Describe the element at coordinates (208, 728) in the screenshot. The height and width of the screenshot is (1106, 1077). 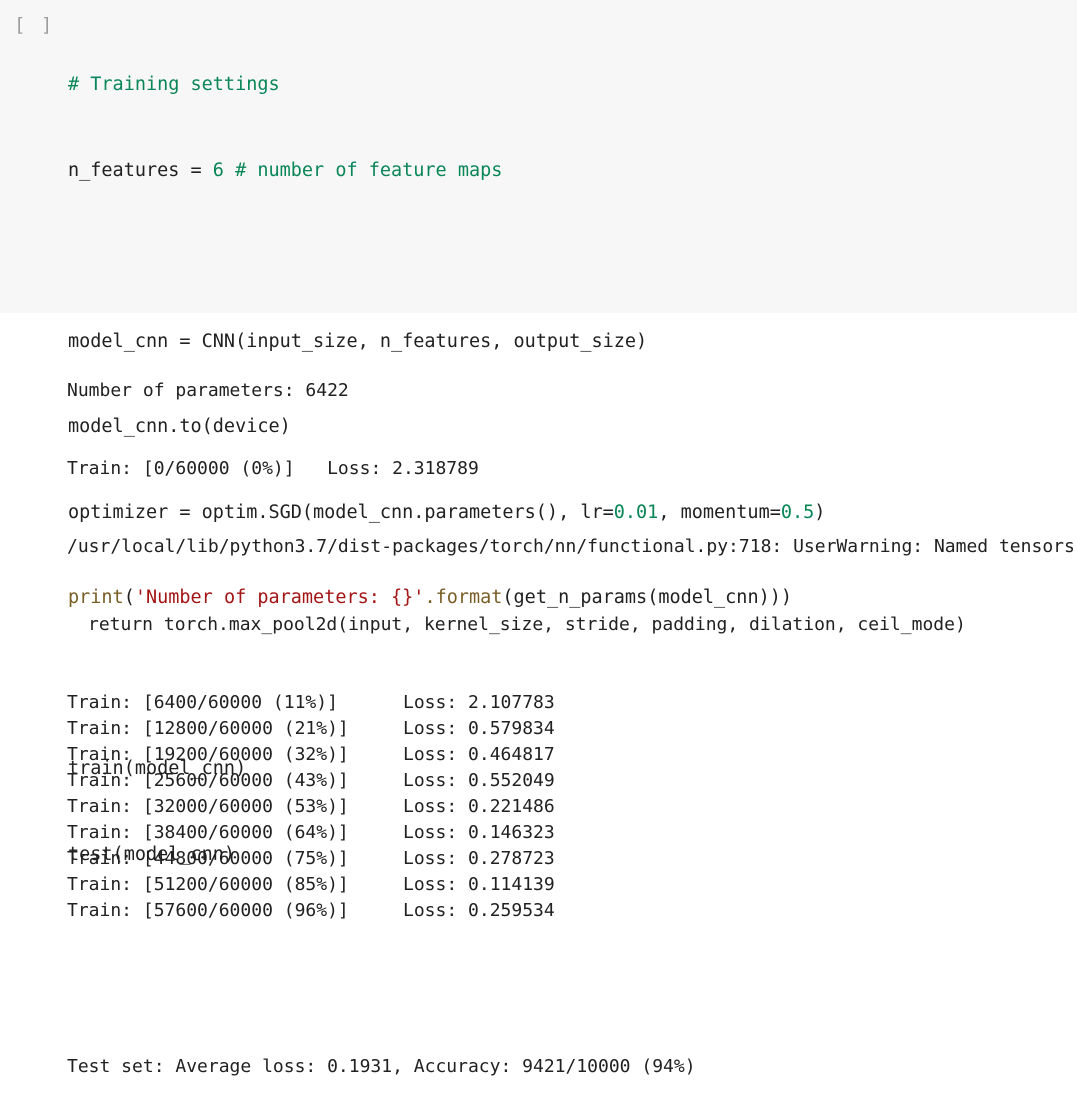
I see `train-progress: Train: [12800/60000 (21%)]` at that location.